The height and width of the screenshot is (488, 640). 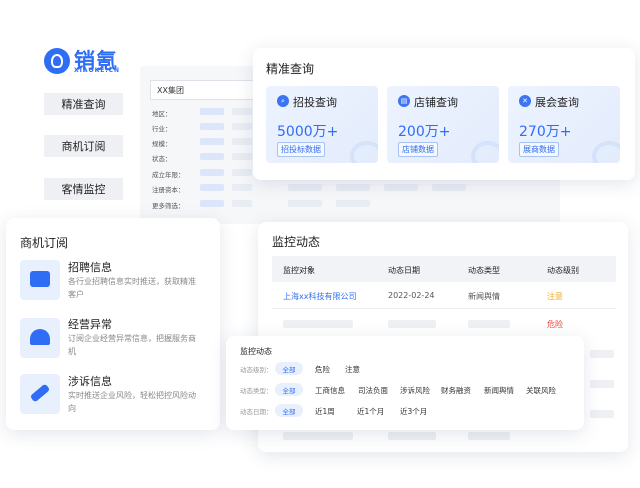 I want to click on bid-data-tag: 招投标数据, so click(x=301, y=149).